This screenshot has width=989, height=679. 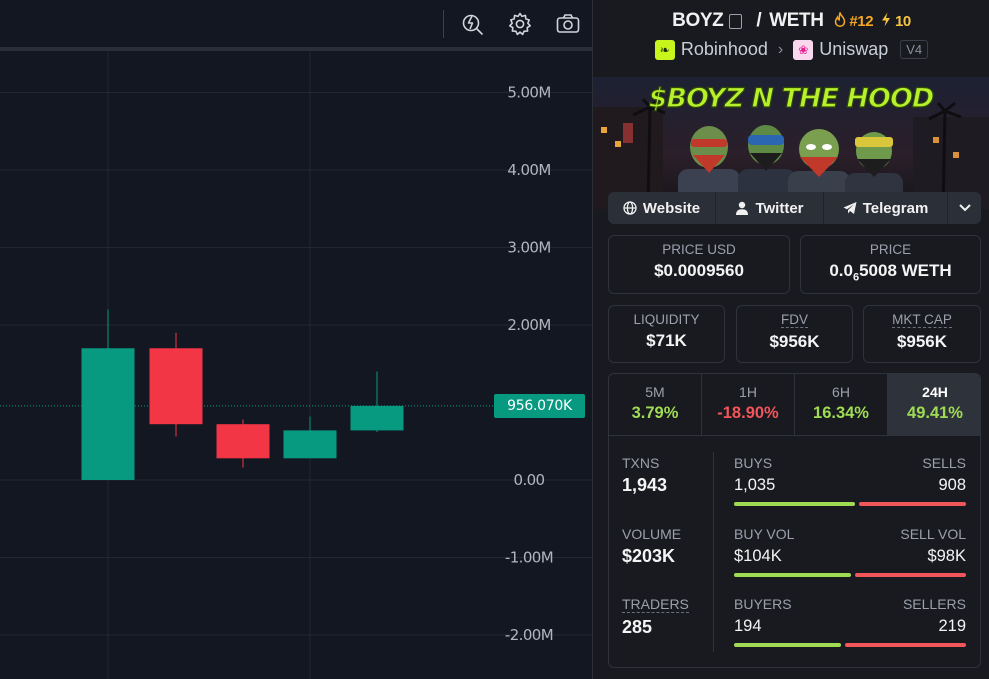 I want to click on uniswap-logo-icon: ❀, so click(x=803, y=49).